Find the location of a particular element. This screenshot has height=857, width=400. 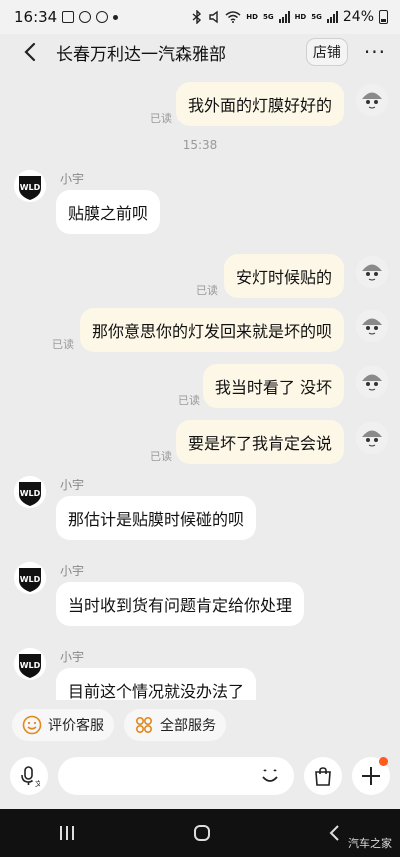

gallery-icon is located at coordinates (68, 17).